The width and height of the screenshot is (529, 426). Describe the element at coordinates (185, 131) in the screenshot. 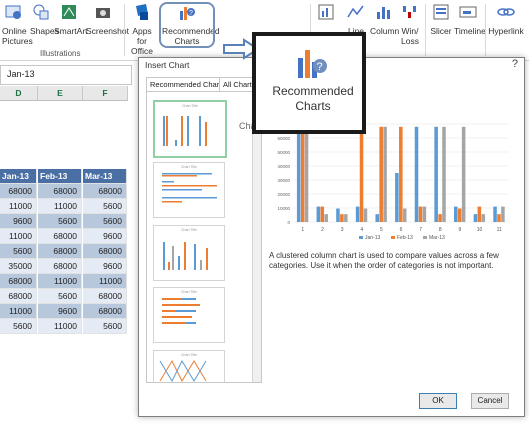

I see `thumb-column-icon` at that location.